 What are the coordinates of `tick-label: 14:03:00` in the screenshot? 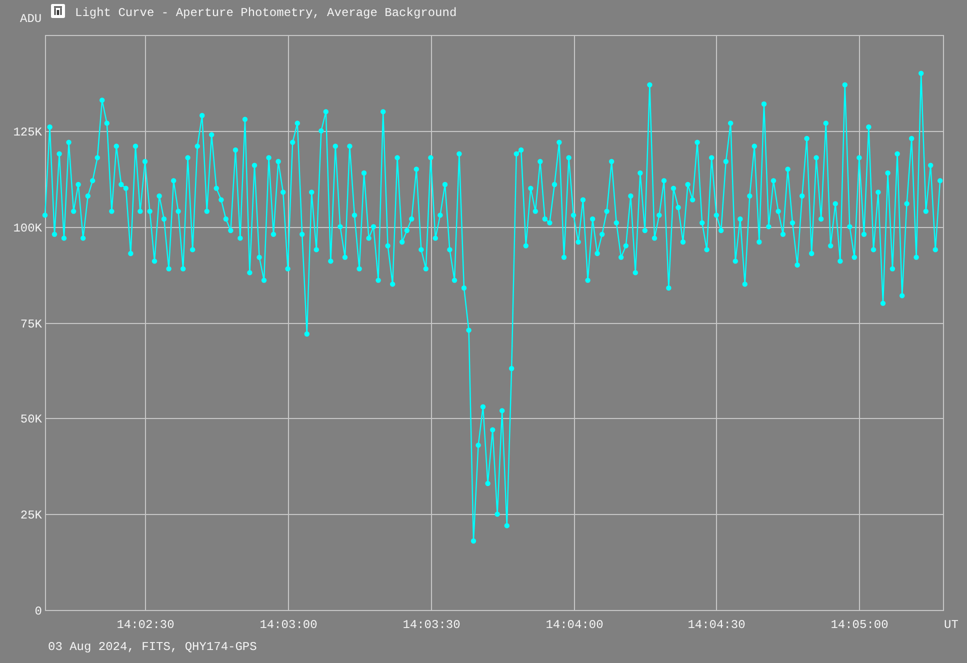 It's located at (289, 625).